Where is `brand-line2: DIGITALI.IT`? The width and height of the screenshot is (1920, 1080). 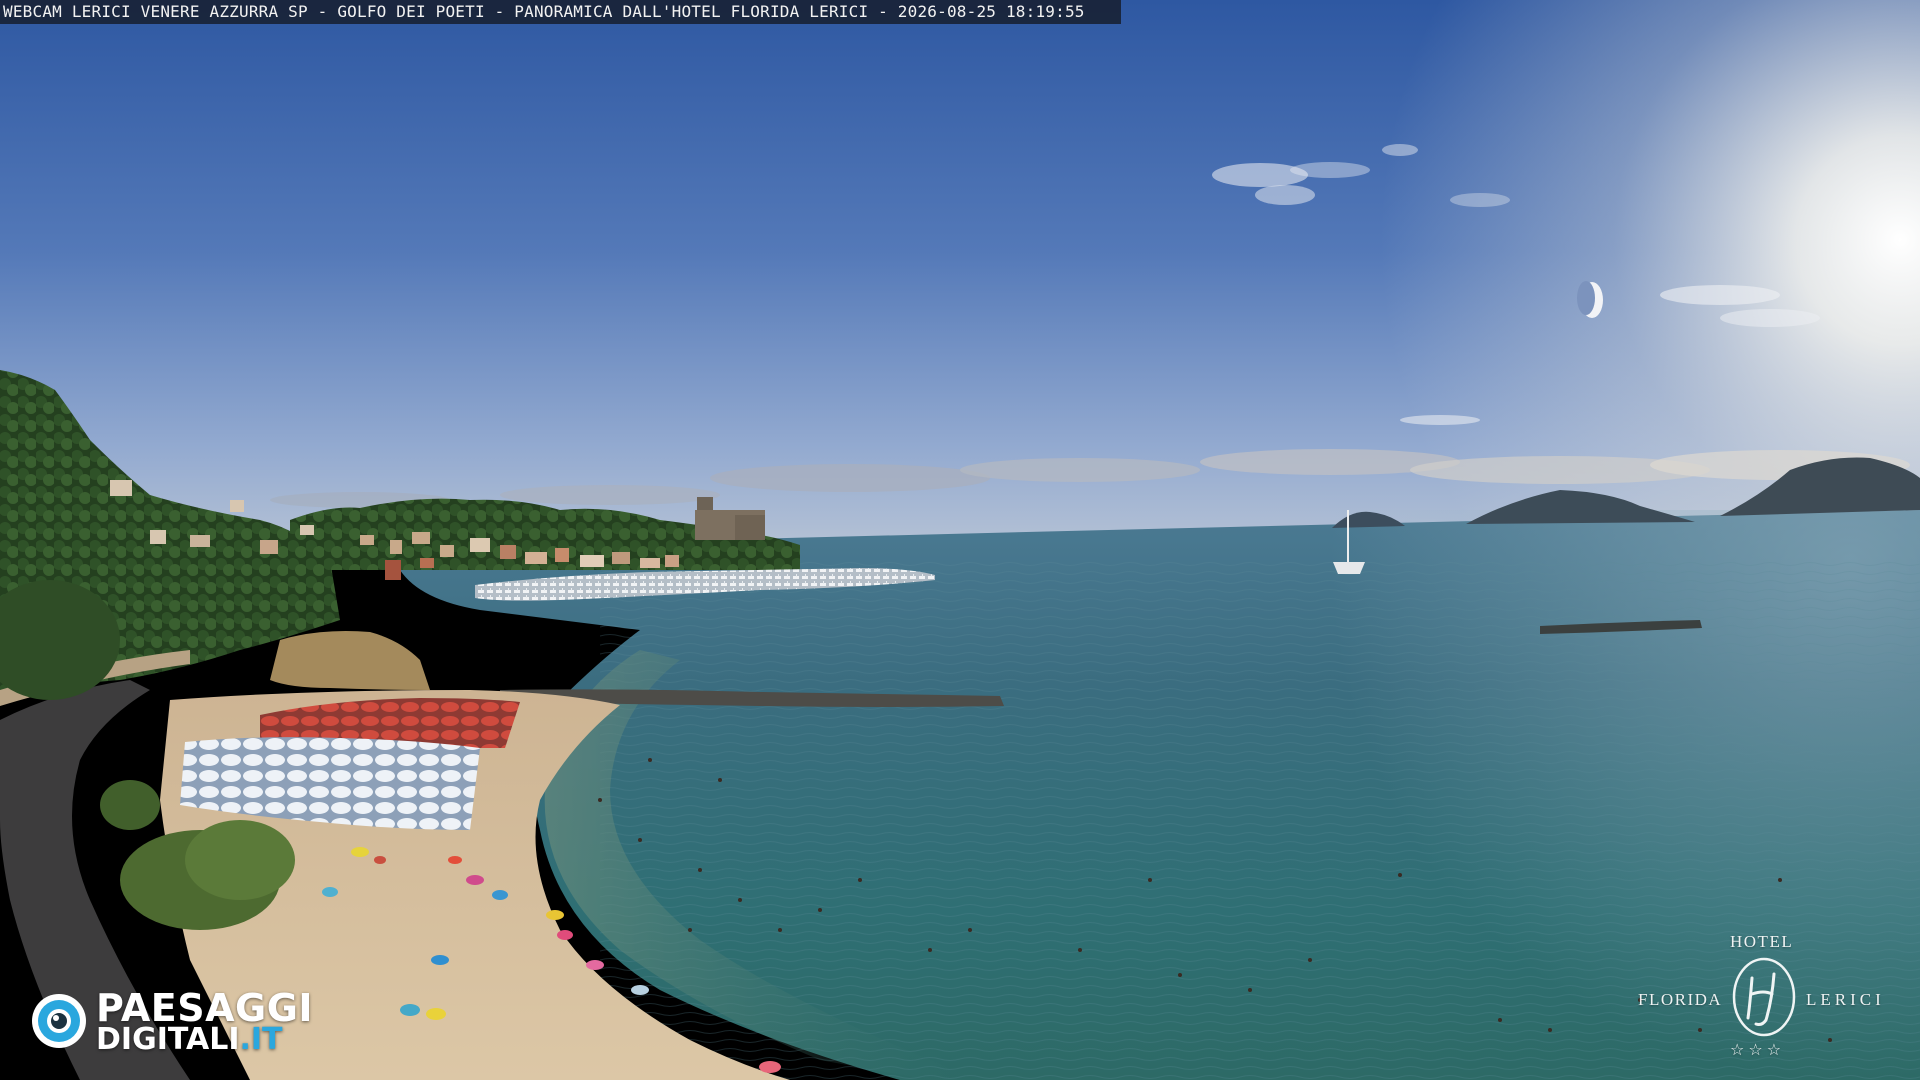 brand-line2: DIGITALI.IT is located at coordinates (189, 1040).